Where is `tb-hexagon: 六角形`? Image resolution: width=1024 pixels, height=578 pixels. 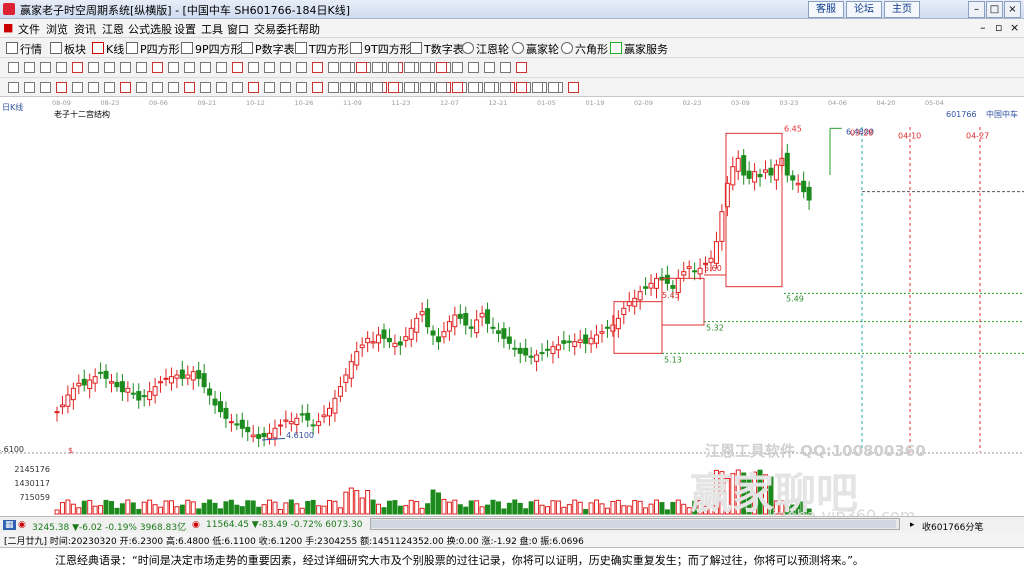 tb-hexagon: 六角形 is located at coordinates (584, 49).